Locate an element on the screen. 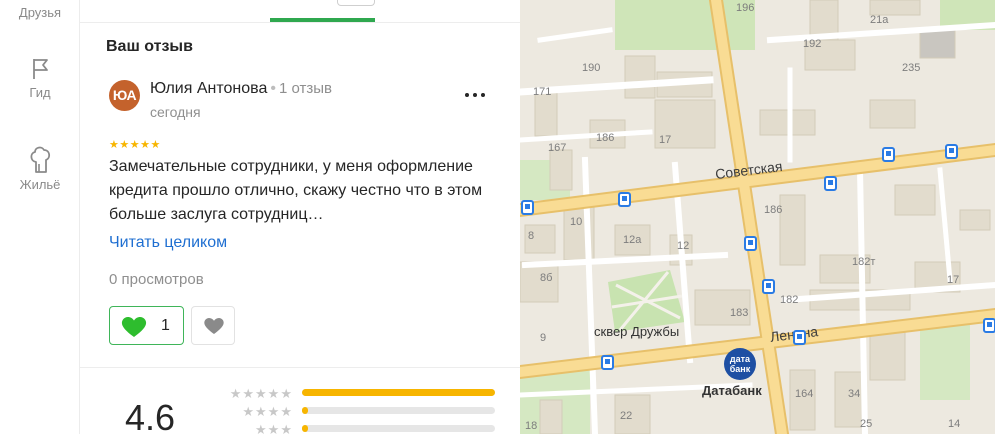 The image size is (995, 434). building-number-label: 18 is located at coordinates (531, 426).